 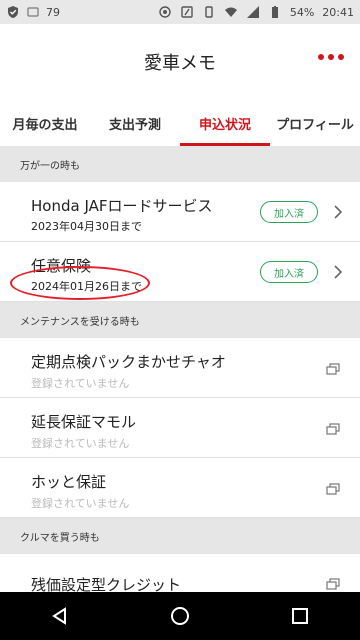 I want to click on list-item-subtitle: 2023年04月30日まで, so click(x=86, y=226).